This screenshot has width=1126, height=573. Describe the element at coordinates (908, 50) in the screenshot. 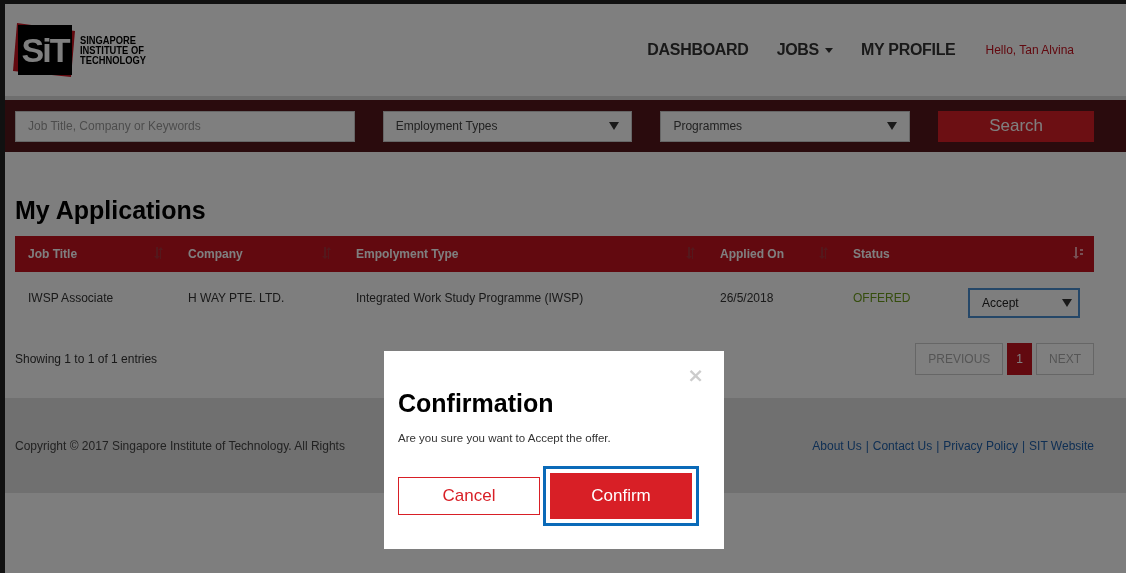

I see `nav-link: MY PROFILE` at that location.